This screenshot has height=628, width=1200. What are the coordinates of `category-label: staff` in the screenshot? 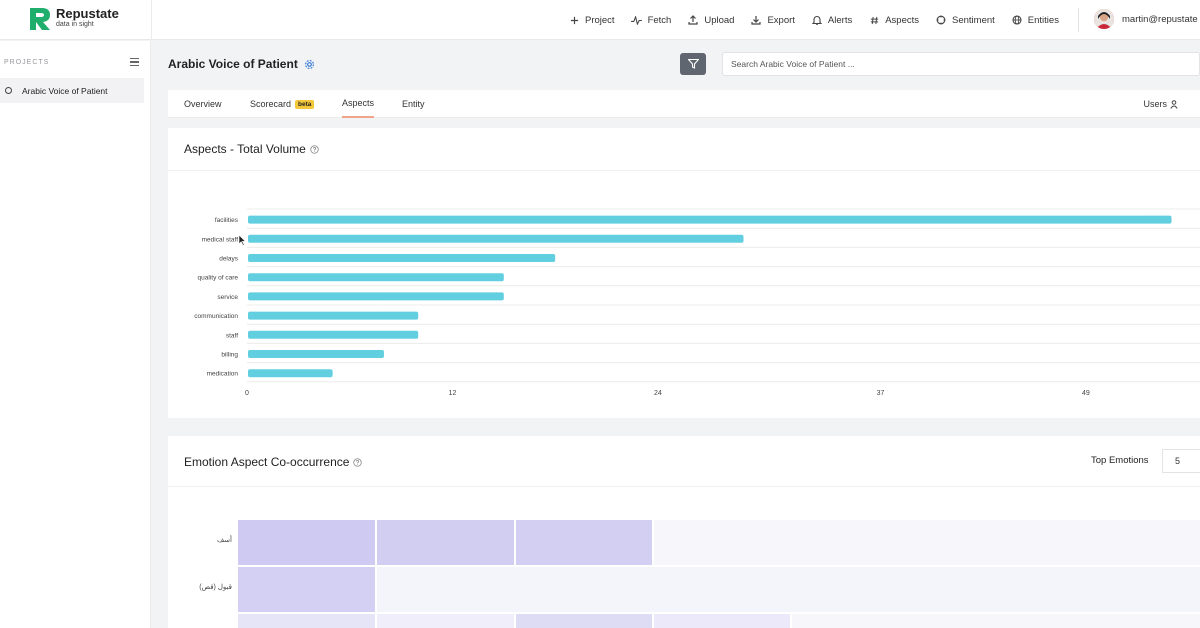 It's located at (232, 335).